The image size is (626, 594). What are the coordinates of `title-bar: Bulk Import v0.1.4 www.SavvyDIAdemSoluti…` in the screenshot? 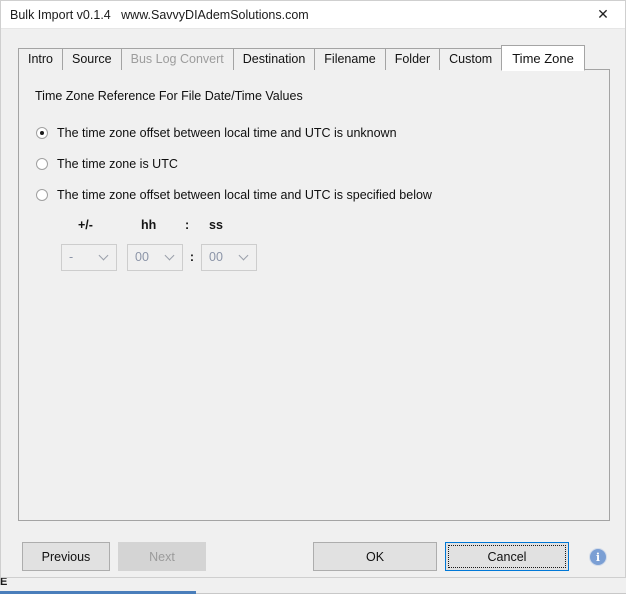 It's located at (313, 15).